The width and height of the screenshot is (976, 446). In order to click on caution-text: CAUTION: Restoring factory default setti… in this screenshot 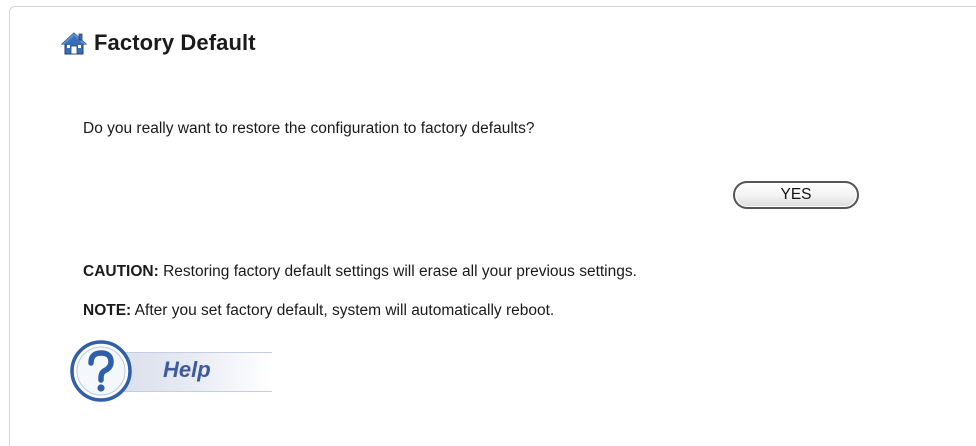, I will do `click(360, 272)`.